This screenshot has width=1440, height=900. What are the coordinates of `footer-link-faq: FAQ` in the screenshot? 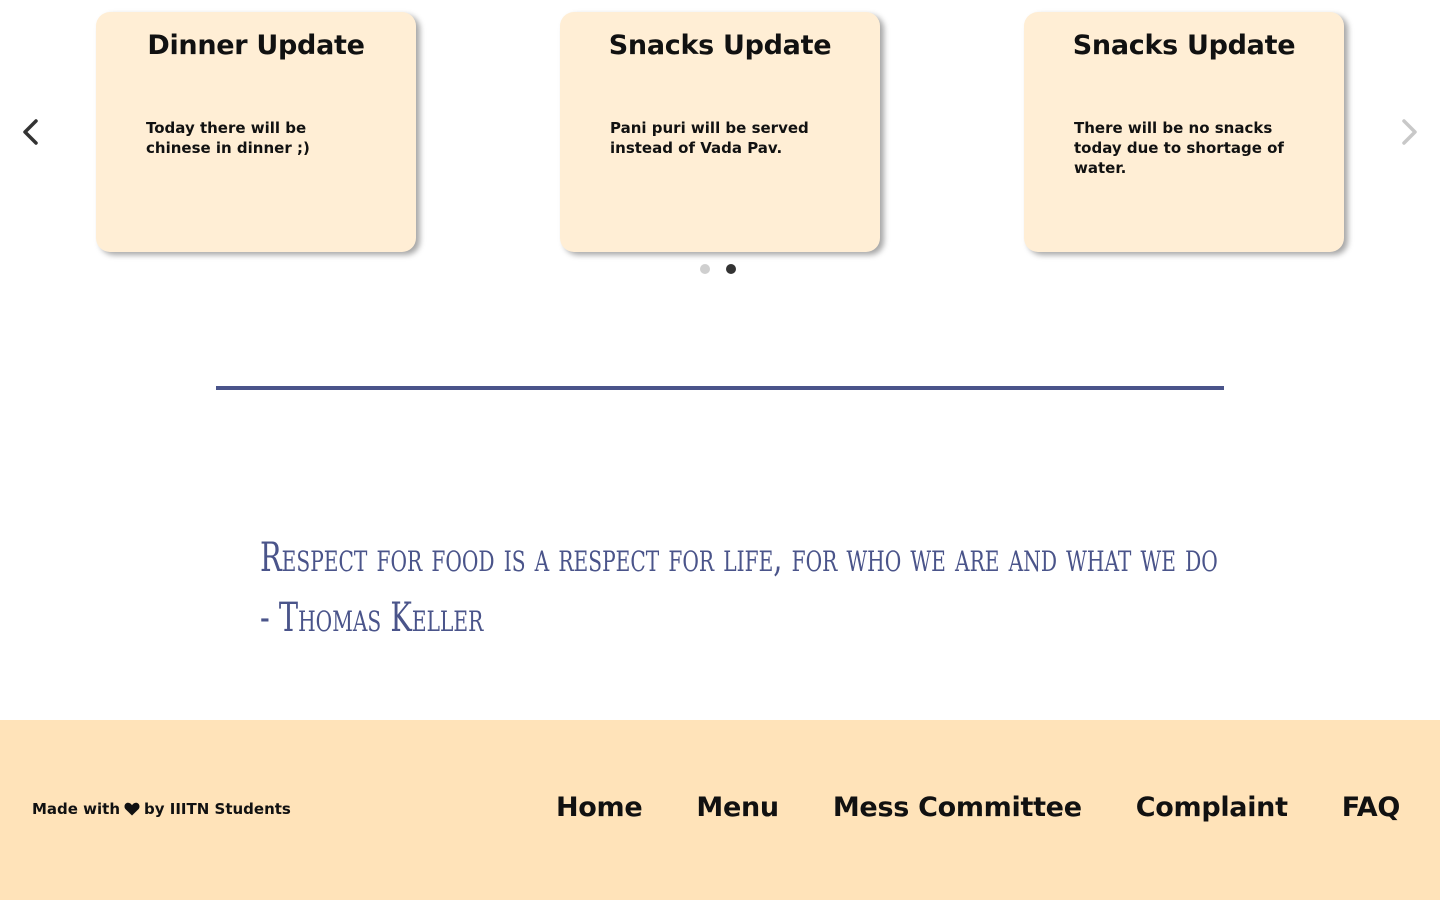 It's located at (1371, 807).